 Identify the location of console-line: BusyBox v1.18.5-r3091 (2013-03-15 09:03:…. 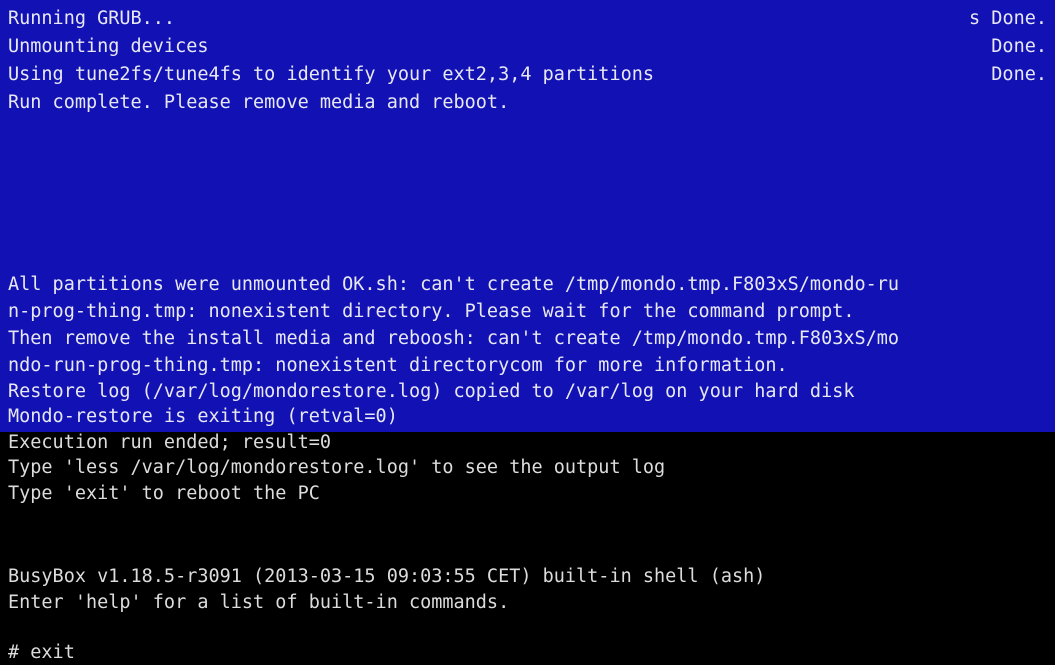
(387, 576).